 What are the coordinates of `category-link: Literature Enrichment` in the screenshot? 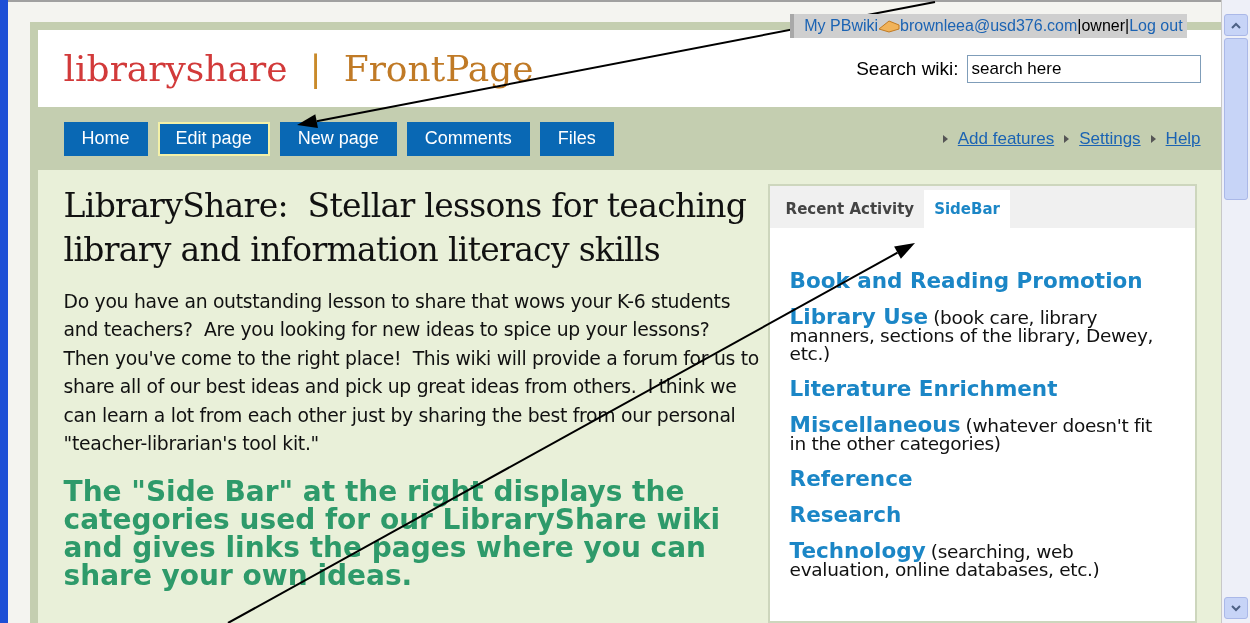 It's located at (923, 388).